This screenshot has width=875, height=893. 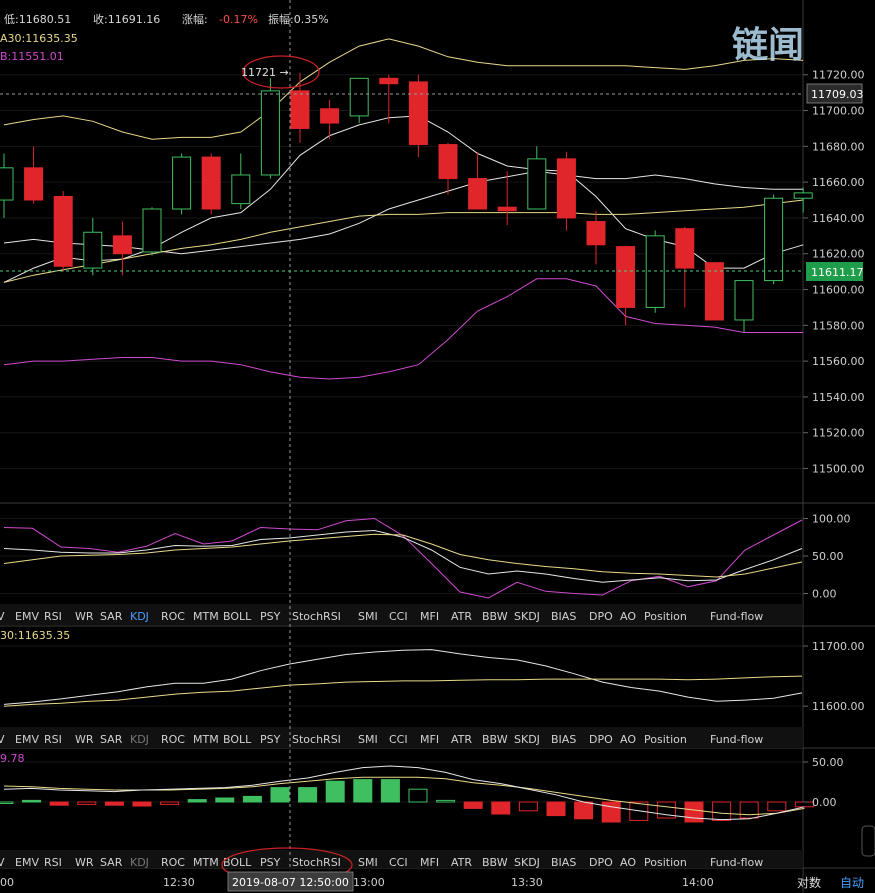 I want to click on y-tick-label: 50.00, so click(x=828, y=762).